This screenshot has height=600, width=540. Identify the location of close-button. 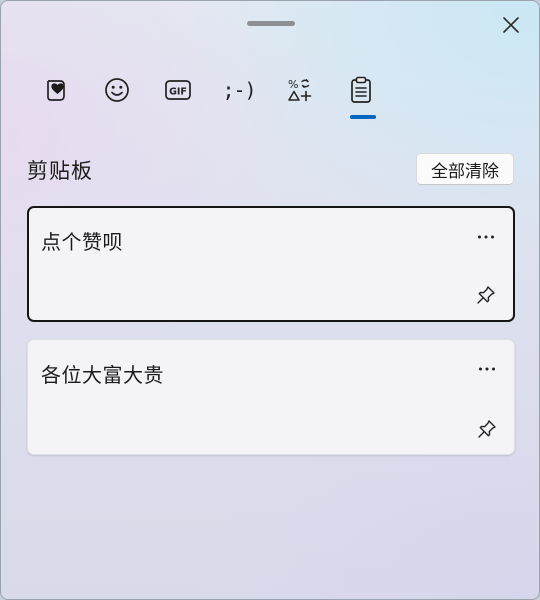
(511, 25).